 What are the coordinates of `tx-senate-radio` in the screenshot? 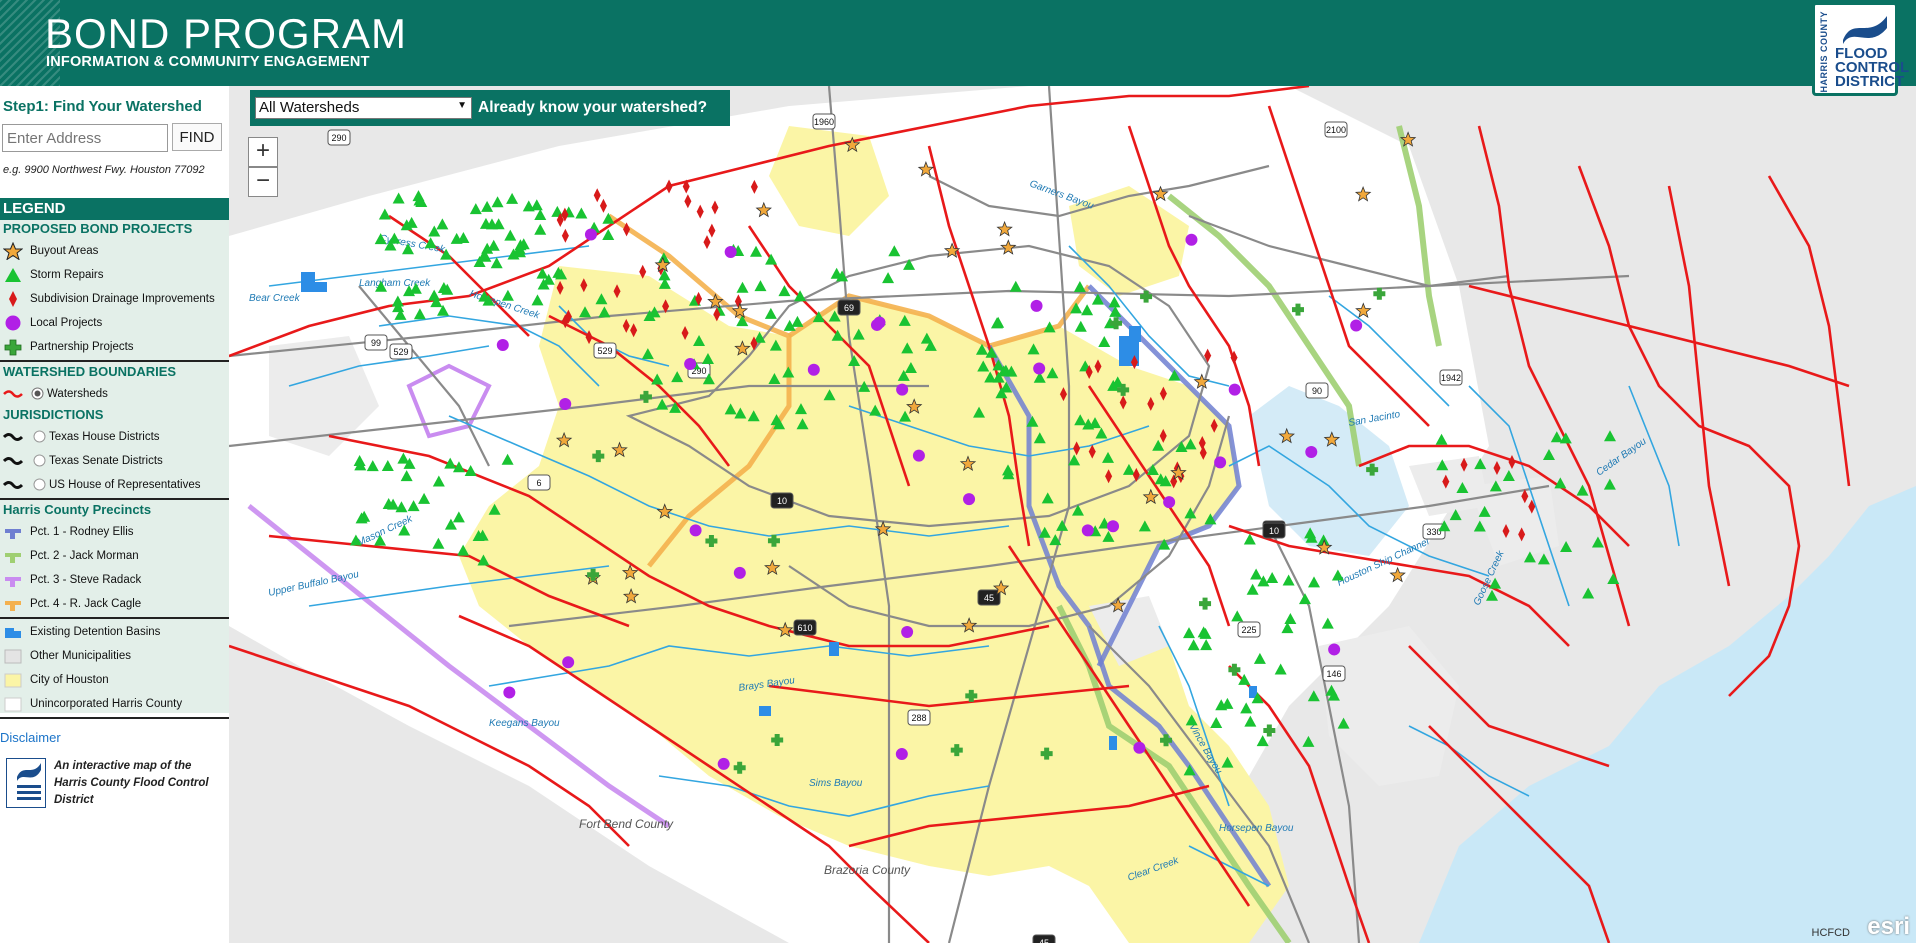 It's located at (39, 460).